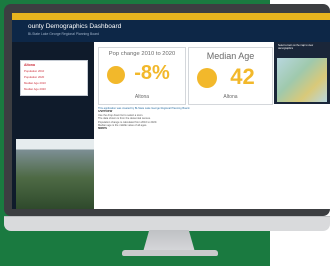 This screenshot has width=330, height=266. What do you see at coordinates (302, 80) in the screenshot?
I see `region-map` at bounding box center [302, 80].